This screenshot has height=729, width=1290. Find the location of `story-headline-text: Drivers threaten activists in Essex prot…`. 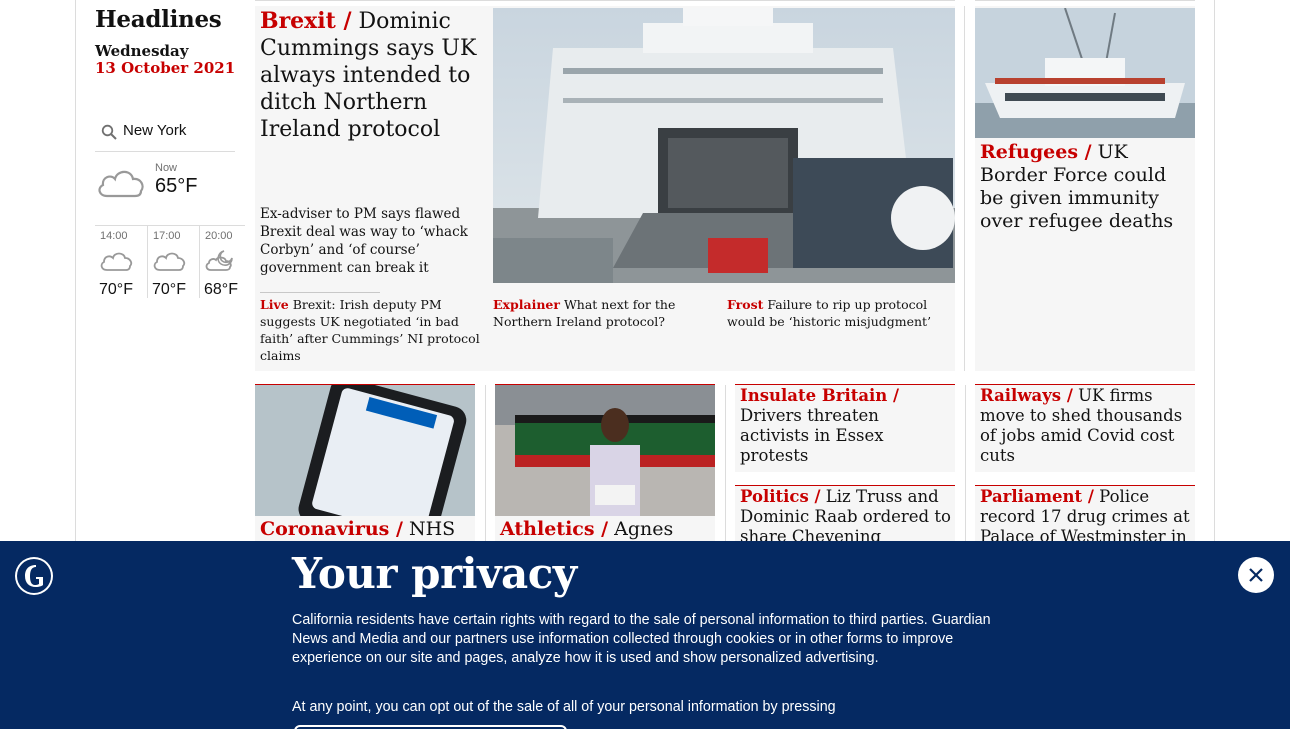

story-headline-text: Drivers threaten activists in Essex prot… is located at coordinates (812, 435).